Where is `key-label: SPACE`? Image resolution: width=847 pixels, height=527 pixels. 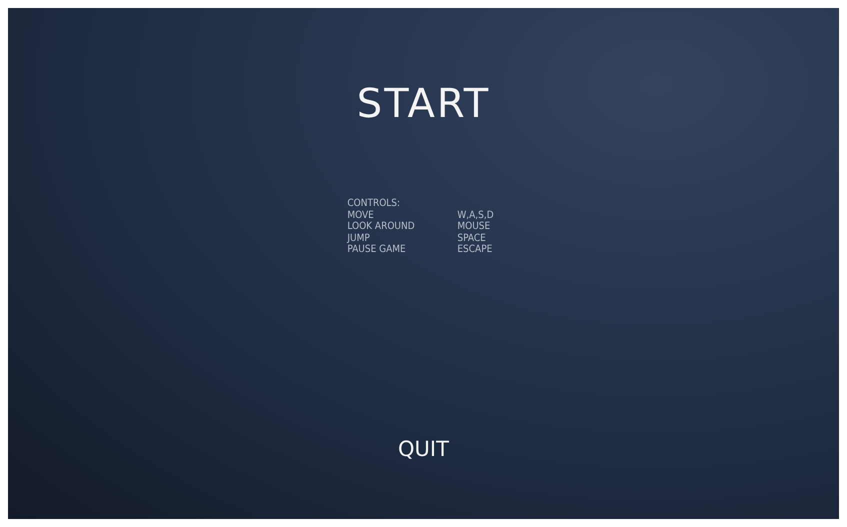 key-label: SPACE is located at coordinates (471, 238).